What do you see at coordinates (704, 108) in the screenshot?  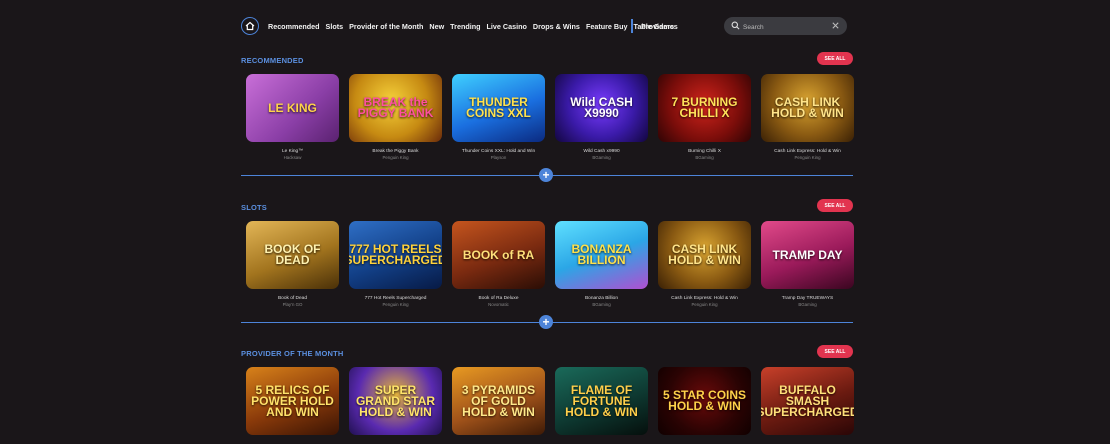 I see `game-thumbnail: 7 BURNING CHILLI X` at bounding box center [704, 108].